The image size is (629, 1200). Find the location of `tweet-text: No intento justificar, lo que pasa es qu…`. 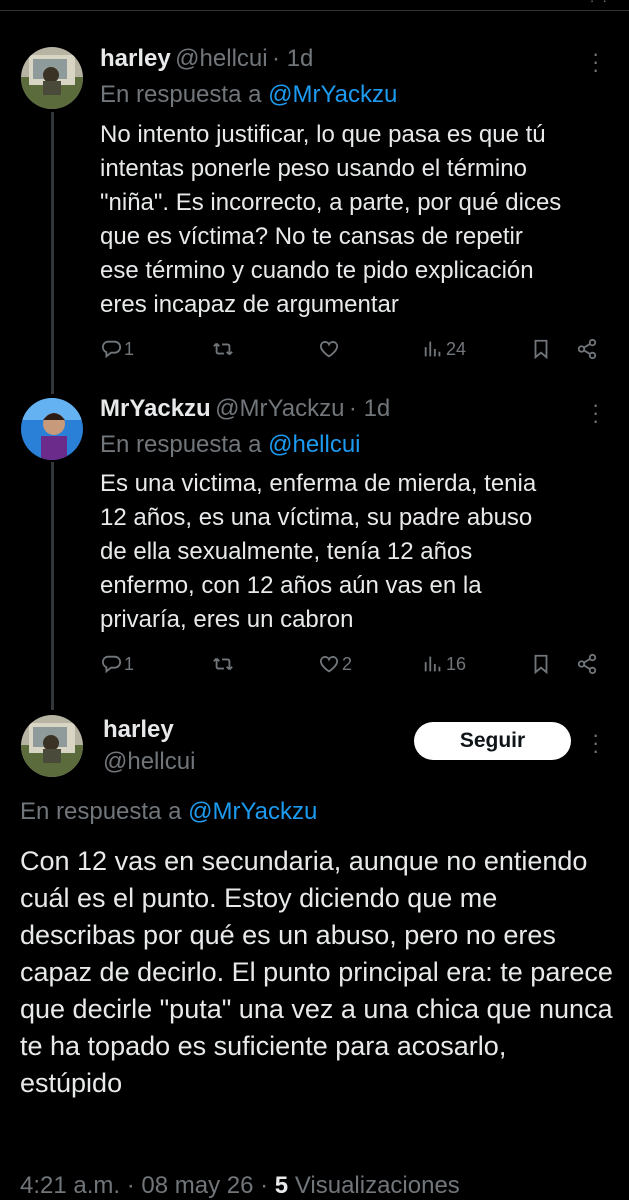

tweet-text: No intento justificar, lo que pasa es qu… is located at coordinates (331, 219).